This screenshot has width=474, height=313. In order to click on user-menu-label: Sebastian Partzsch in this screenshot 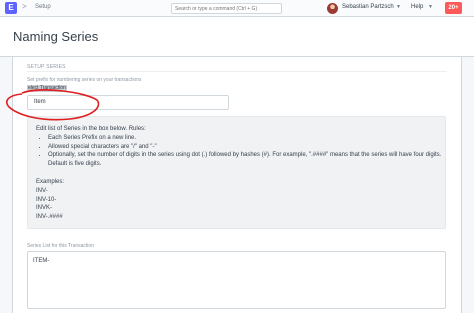, I will do `click(368, 7)`.